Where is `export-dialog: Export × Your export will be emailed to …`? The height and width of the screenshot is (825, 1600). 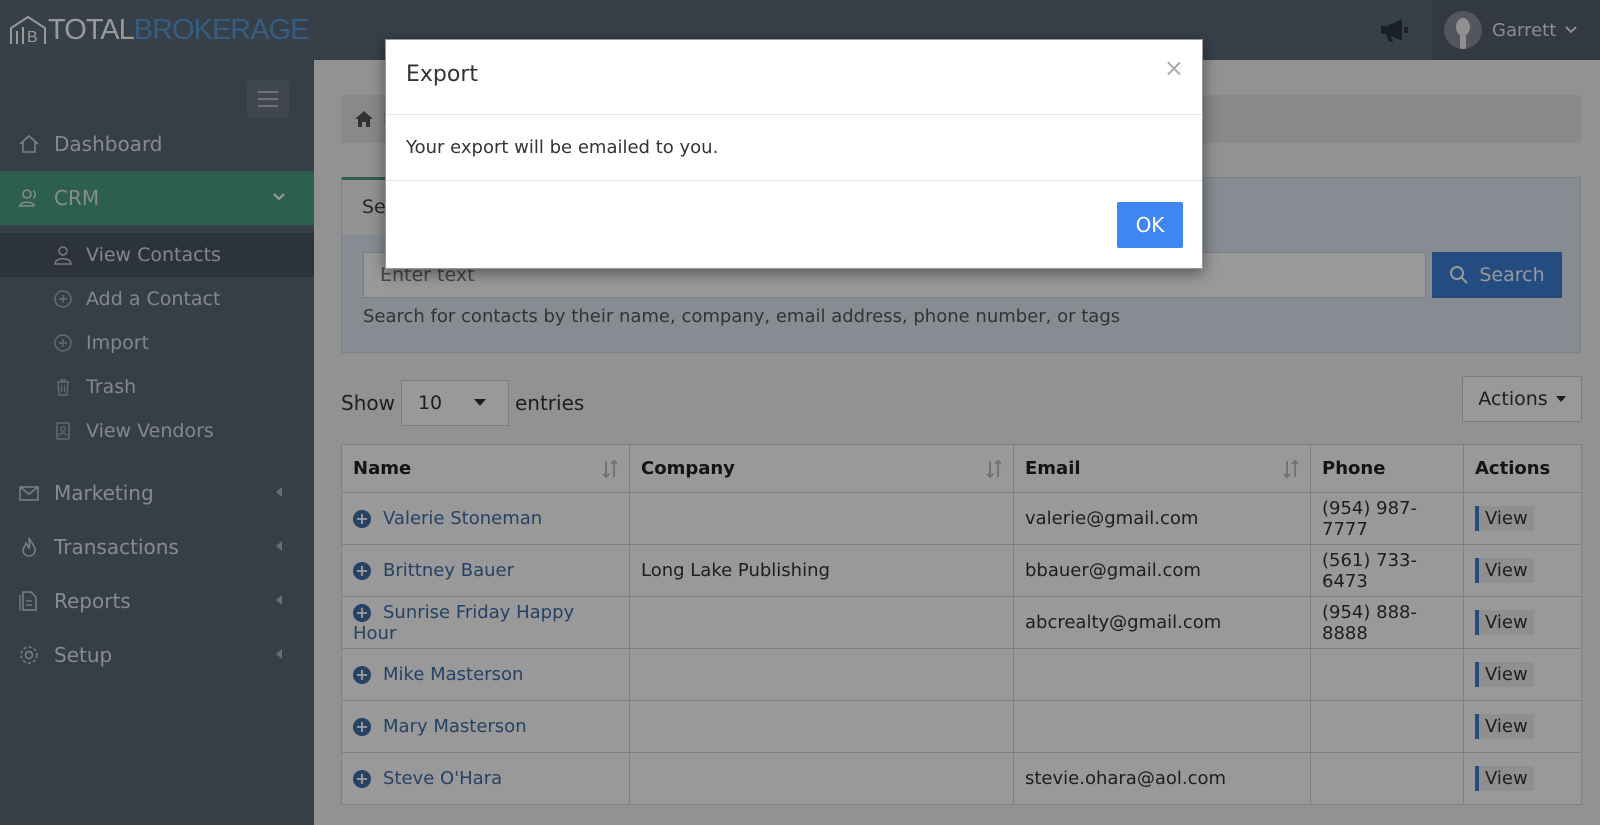
export-dialog: Export × Your export will be emailed to … is located at coordinates (794, 154).